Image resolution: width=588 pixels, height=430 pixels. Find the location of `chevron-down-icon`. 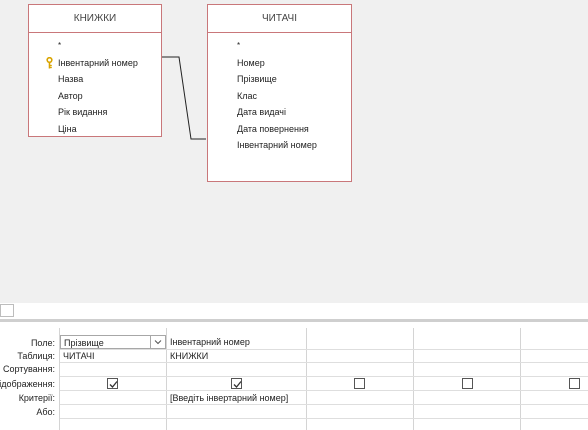

chevron-down-icon is located at coordinates (157, 342).